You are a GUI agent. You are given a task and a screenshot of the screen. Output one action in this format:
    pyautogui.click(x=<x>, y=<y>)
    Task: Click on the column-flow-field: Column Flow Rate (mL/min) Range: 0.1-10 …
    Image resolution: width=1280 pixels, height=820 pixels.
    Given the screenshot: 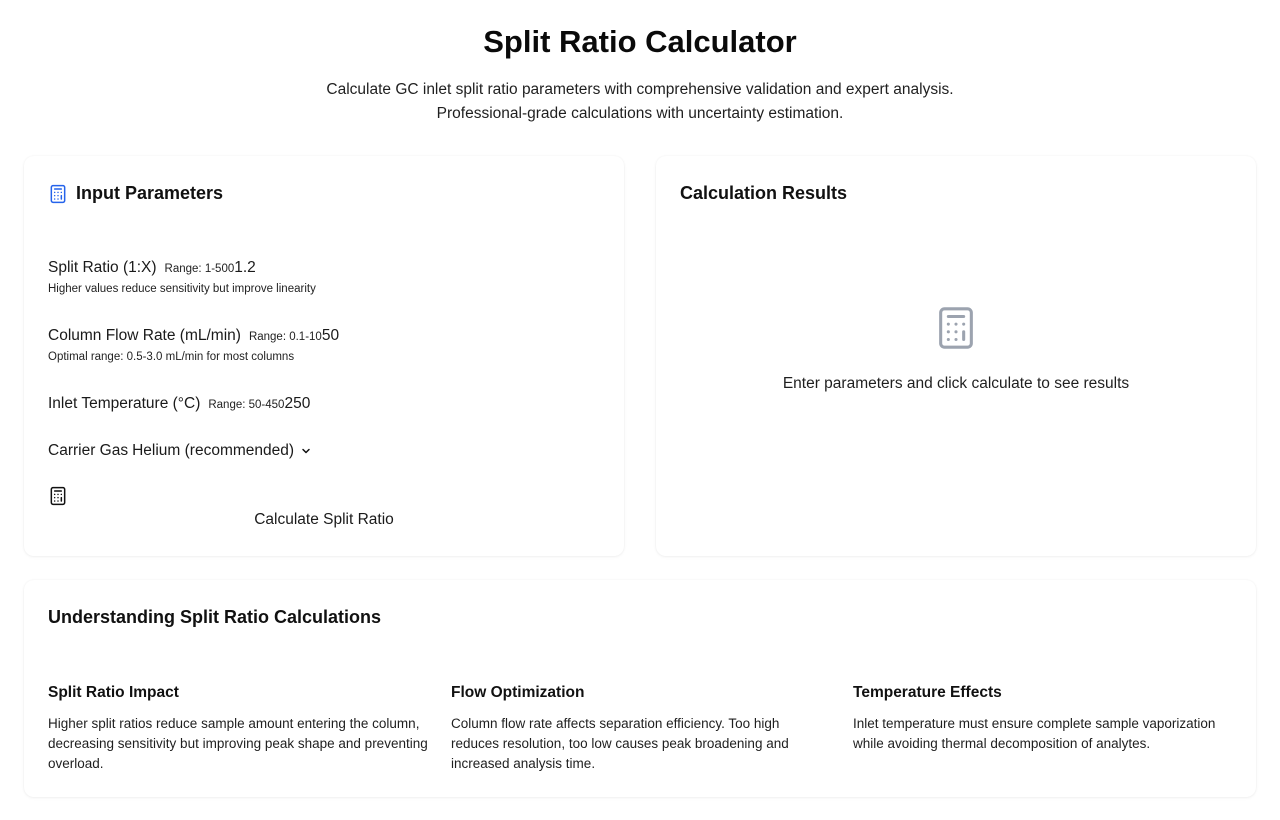 What is the action you would take?
    pyautogui.click(x=193, y=345)
    